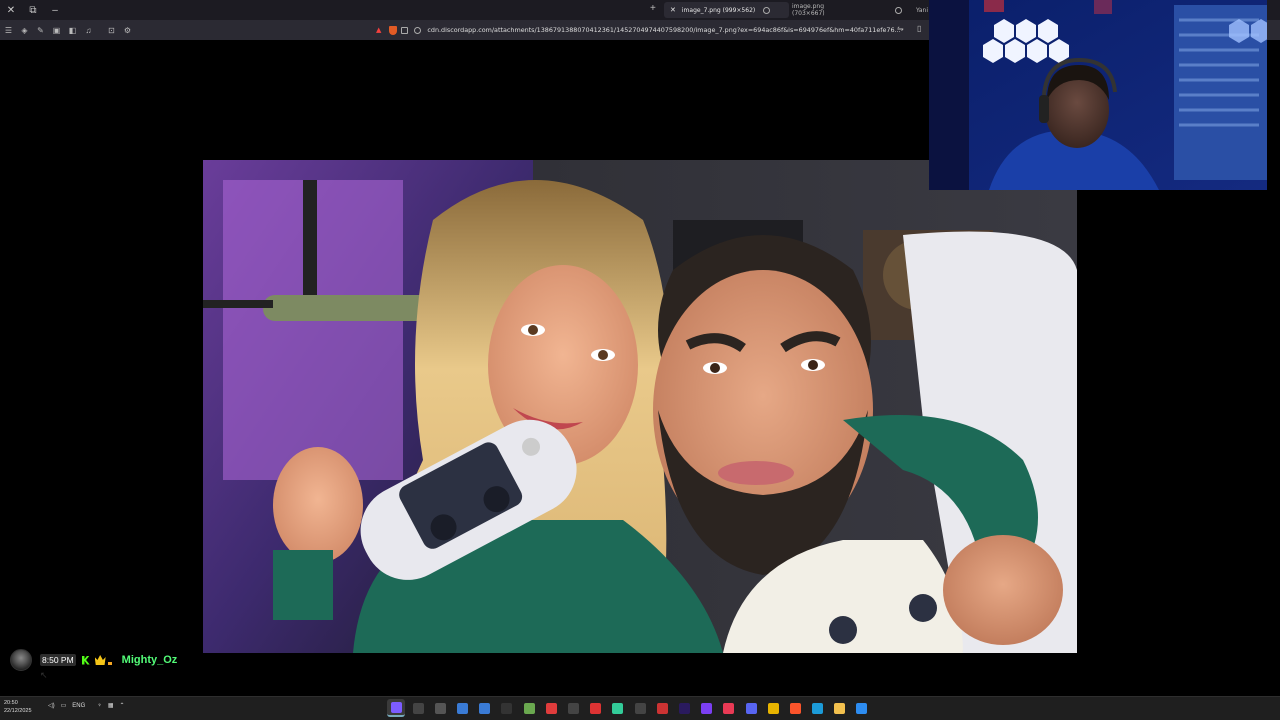  I want to click on kick-badge-icon, so click(85, 660).